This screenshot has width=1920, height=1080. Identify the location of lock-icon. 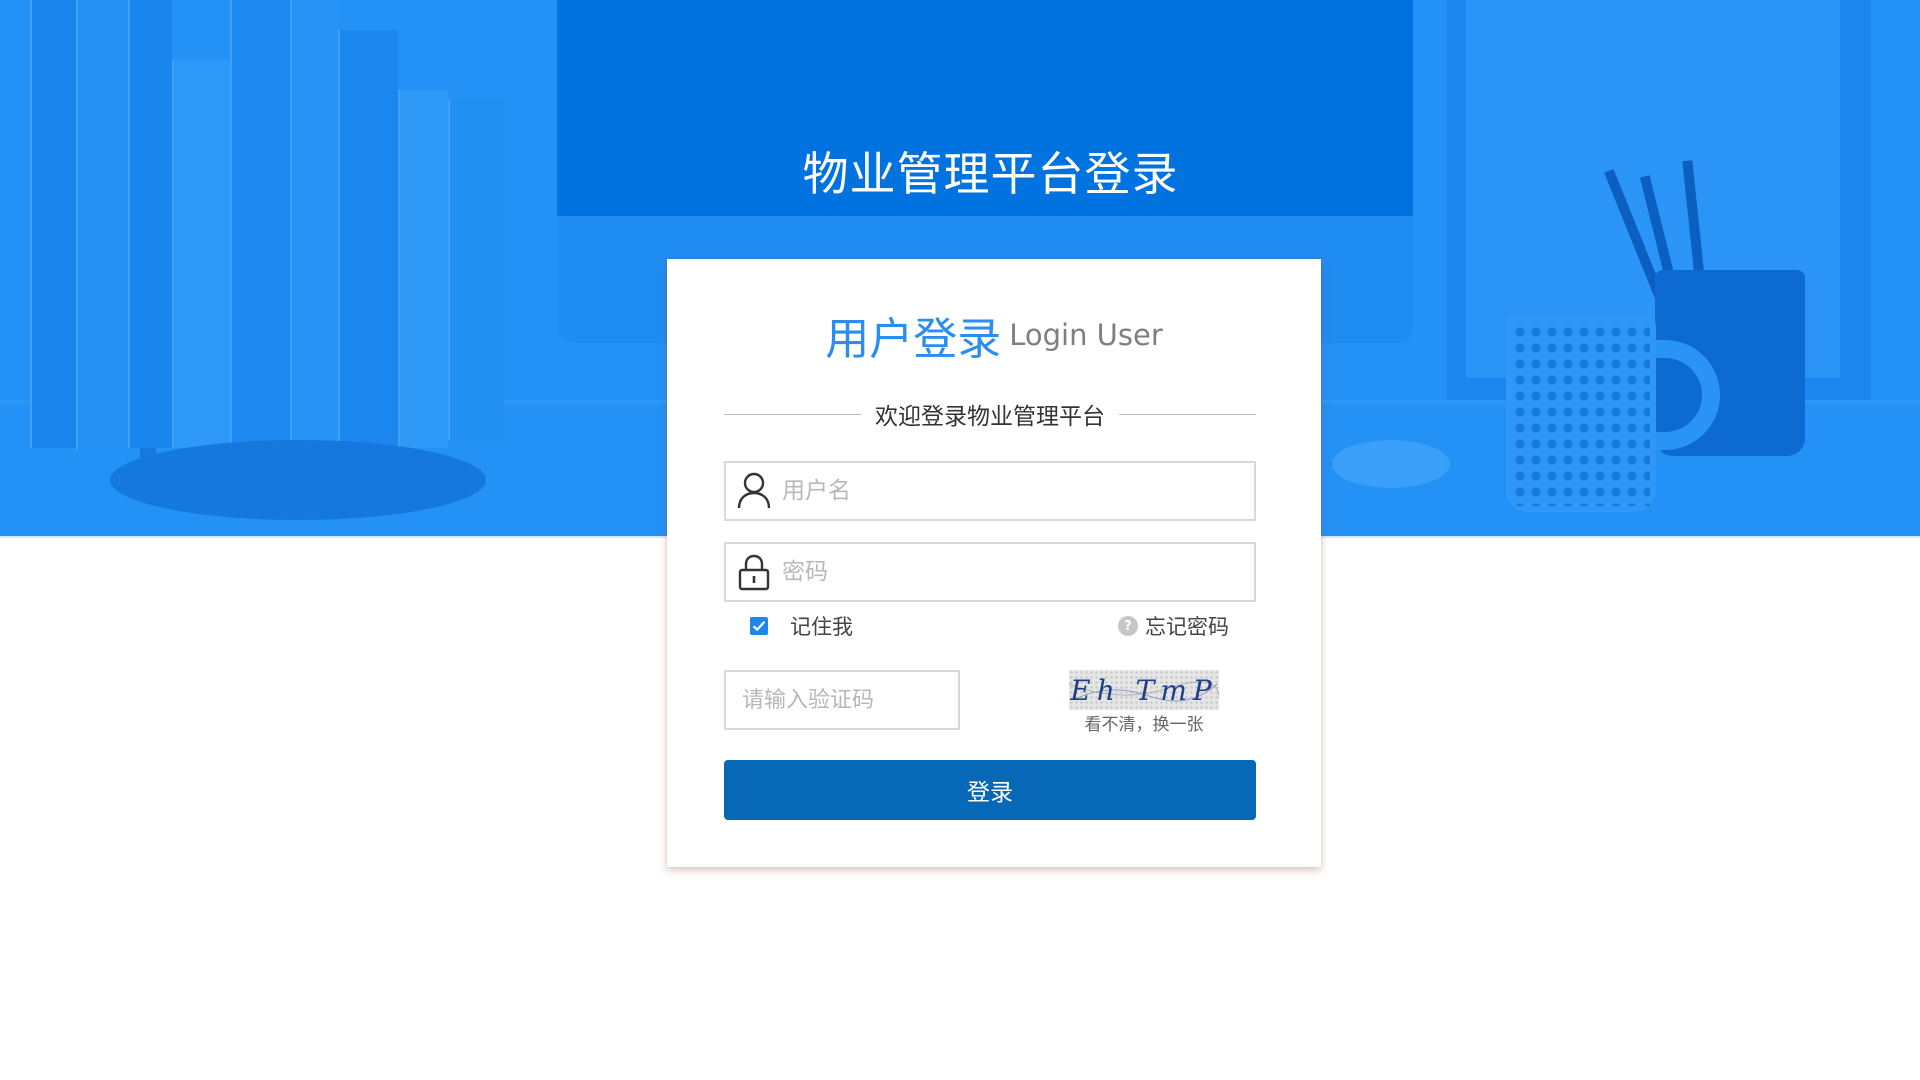
(754, 572).